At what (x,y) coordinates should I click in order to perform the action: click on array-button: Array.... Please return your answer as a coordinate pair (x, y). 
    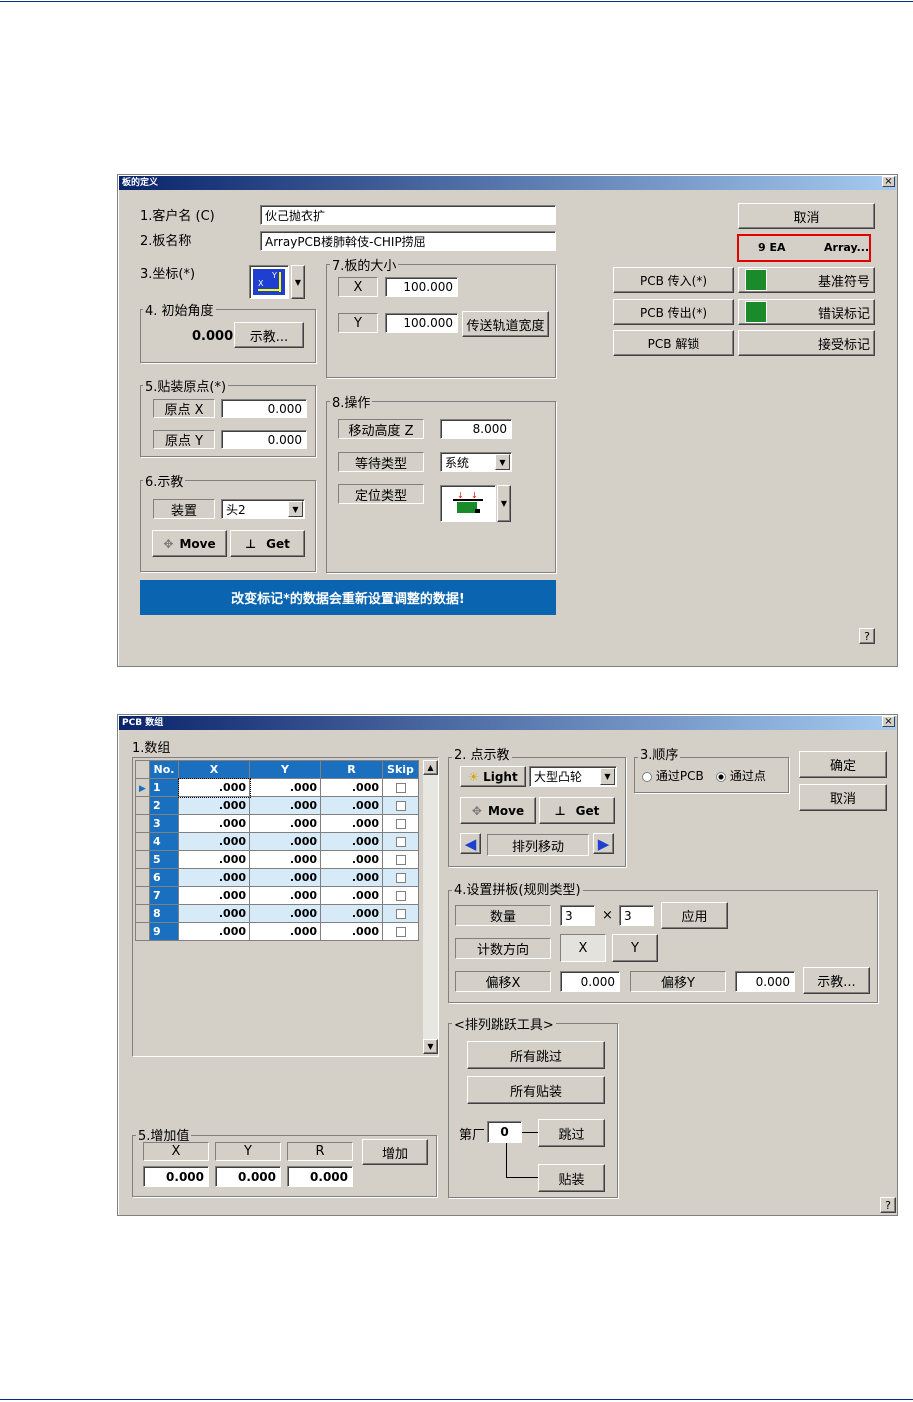
    Looking at the image, I should click on (846, 247).